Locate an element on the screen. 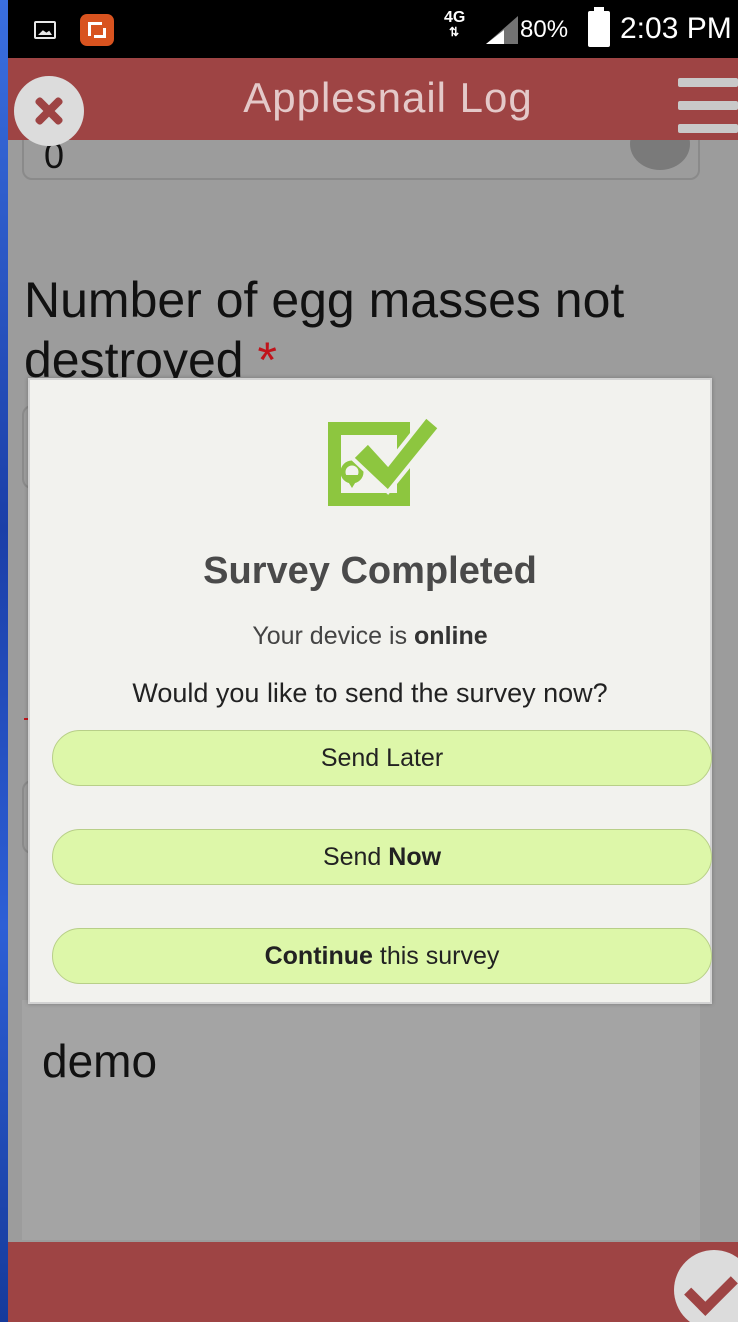 The image size is (738, 1322). send-later-button: Send Later is located at coordinates (382, 758).